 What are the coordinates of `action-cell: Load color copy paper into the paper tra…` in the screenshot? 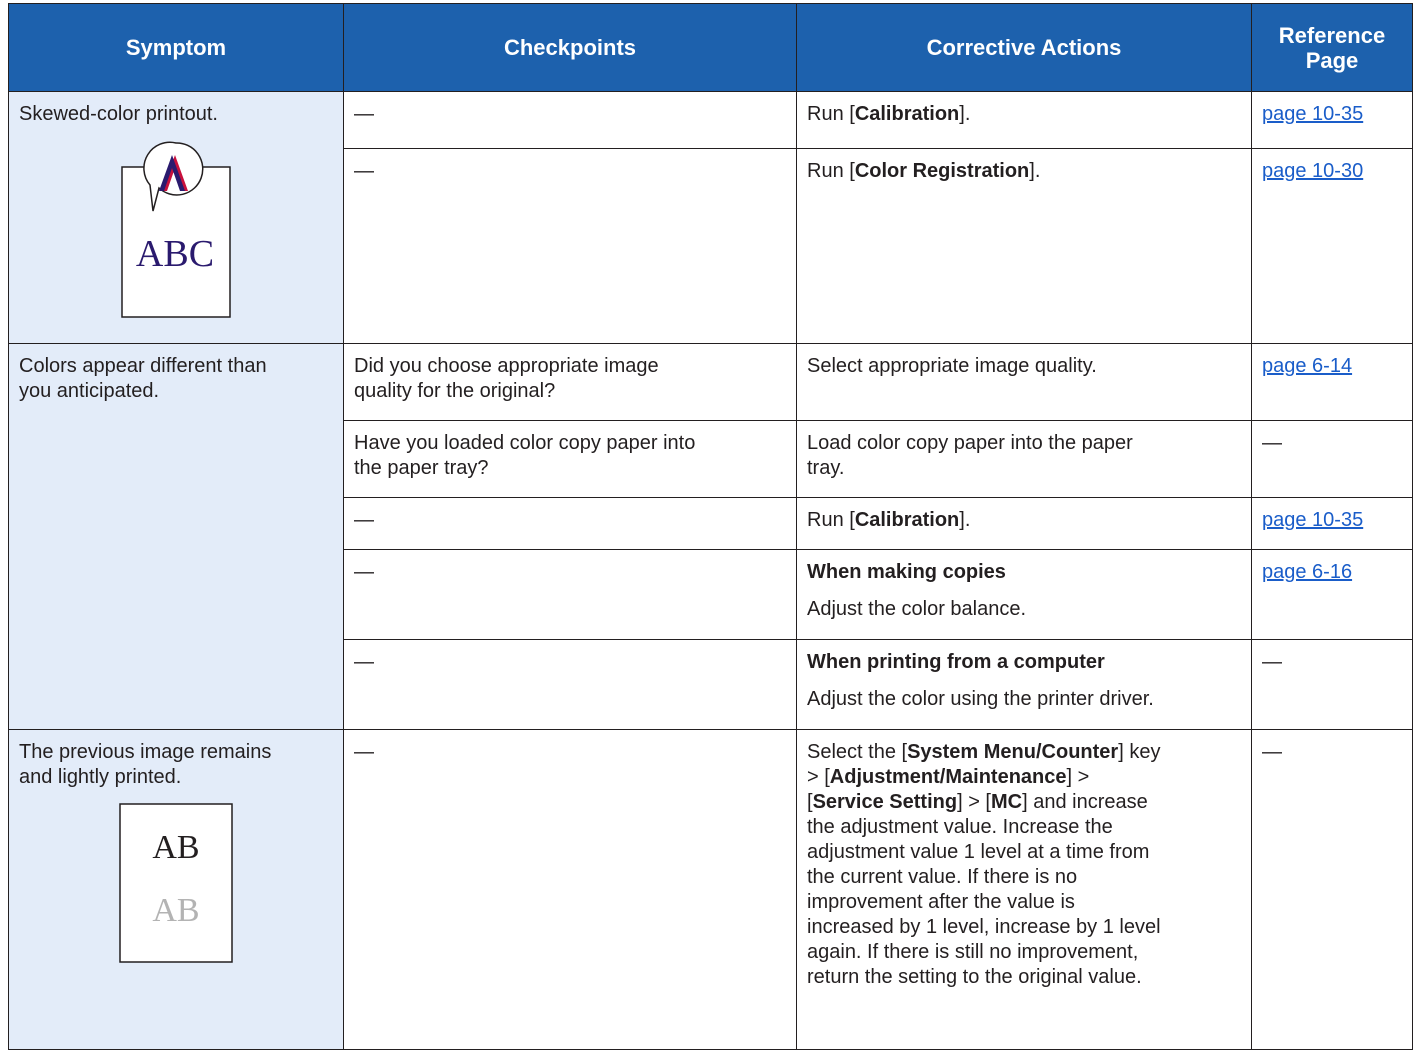 It's located at (1024, 459).